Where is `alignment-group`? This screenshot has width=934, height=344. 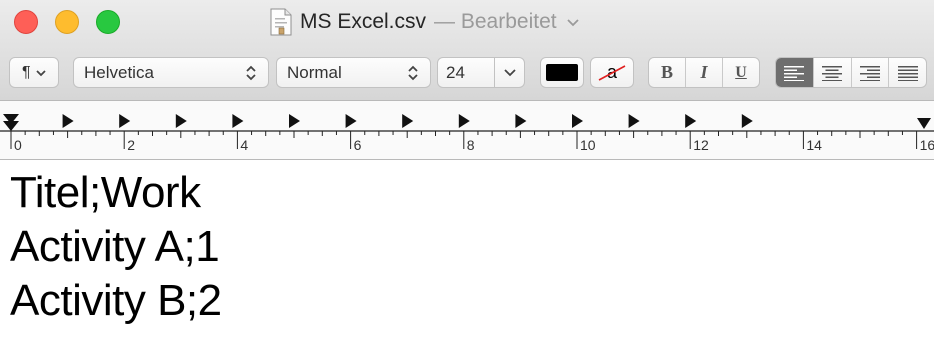
alignment-group is located at coordinates (851, 72).